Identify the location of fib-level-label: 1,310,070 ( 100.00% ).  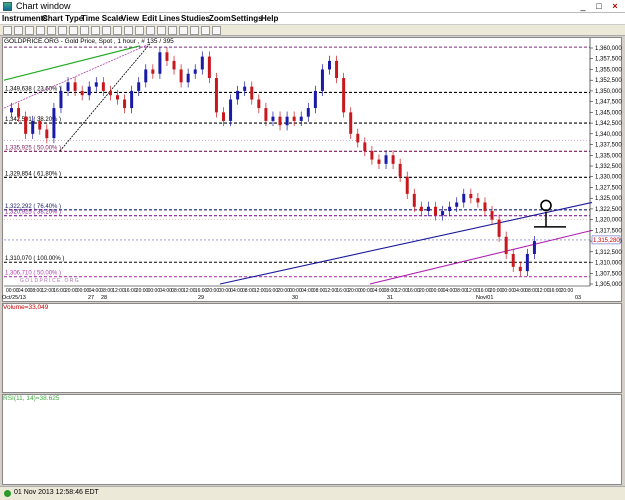
(34, 259).